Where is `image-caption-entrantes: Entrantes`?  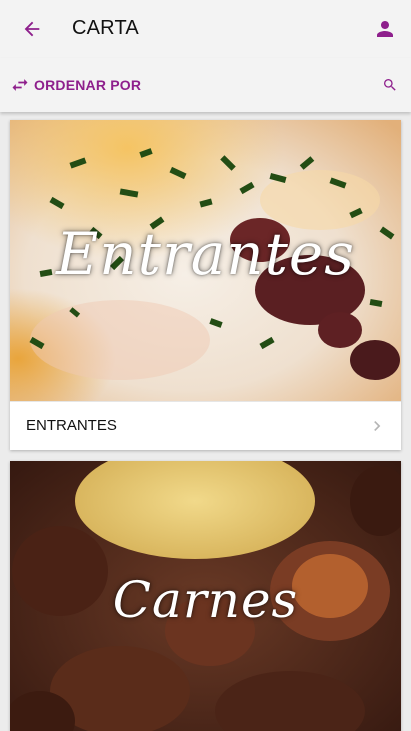
image-caption-entrantes: Entrantes is located at coordinates (205, 254).